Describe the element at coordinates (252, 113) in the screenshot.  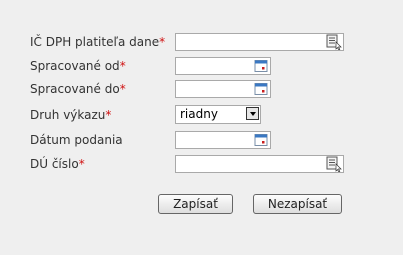
I see `dropdown-arrow-icon` at that location.